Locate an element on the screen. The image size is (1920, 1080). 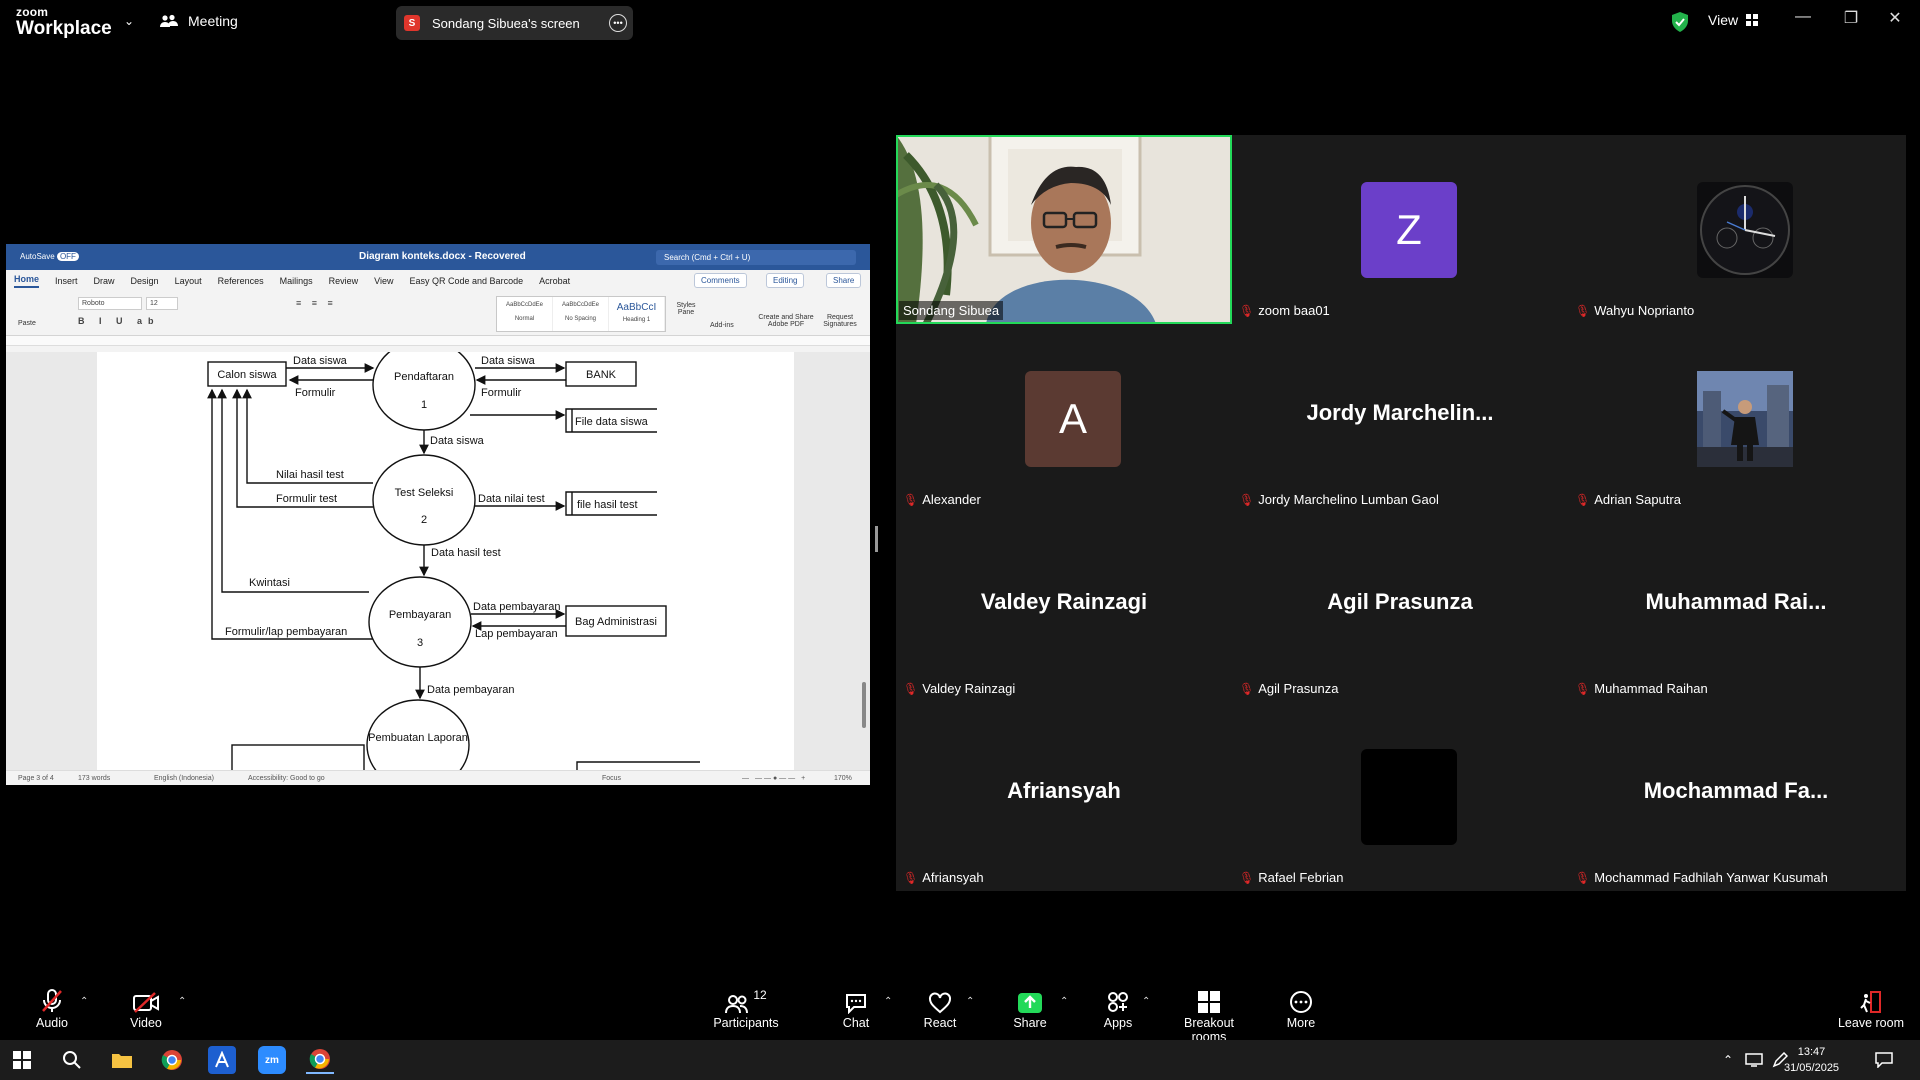
video-options-caret-icon: ⌃ is located at coordinates (182, 1001).